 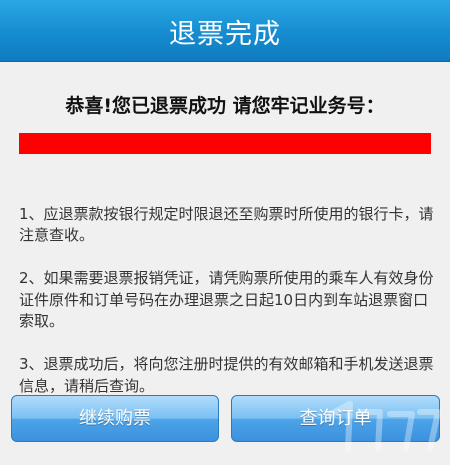 What do you see at coordinates (225, 34) in the screenshot?
I see `page-title: 退票完成` at bounding box center [225, 34].